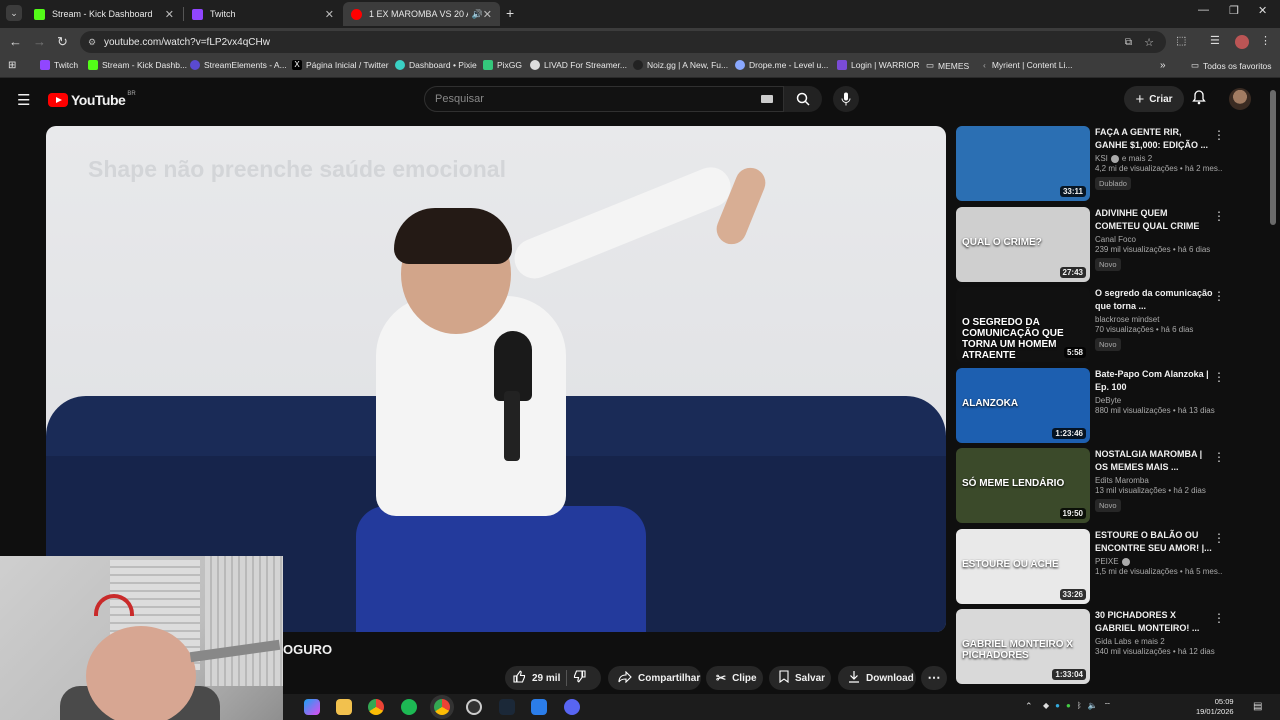  I want to click on volume-icon: 🔈, so click(1093, 706).